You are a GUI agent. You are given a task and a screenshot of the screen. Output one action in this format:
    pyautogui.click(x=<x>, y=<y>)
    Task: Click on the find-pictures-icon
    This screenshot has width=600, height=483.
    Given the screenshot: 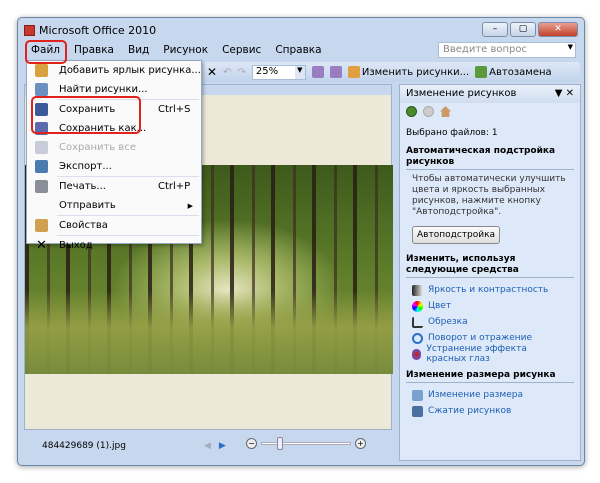 What is the action you would take?
    pyautogui.click(x=41, y=89)
    